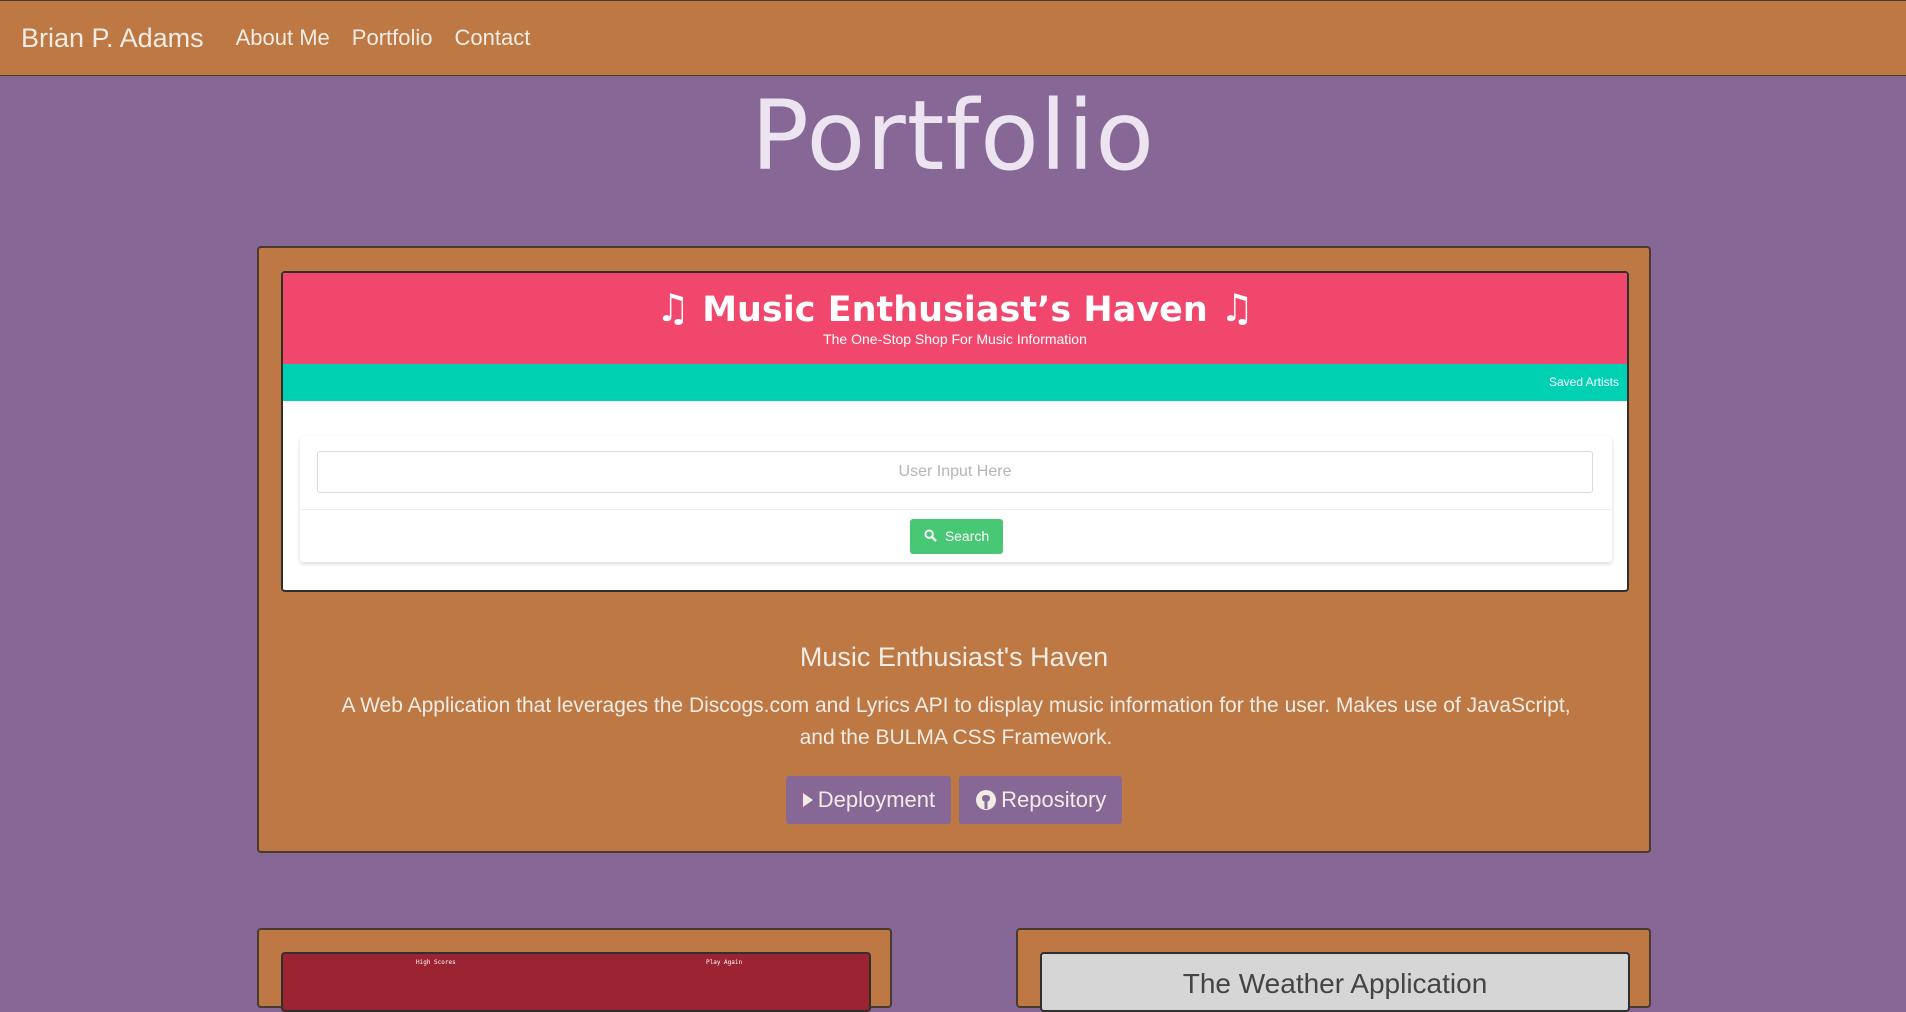  What do you see at coordinates (953, 136) in the screenshot?
I see `page-title: Portfolio` at bounding box center [953, 136].